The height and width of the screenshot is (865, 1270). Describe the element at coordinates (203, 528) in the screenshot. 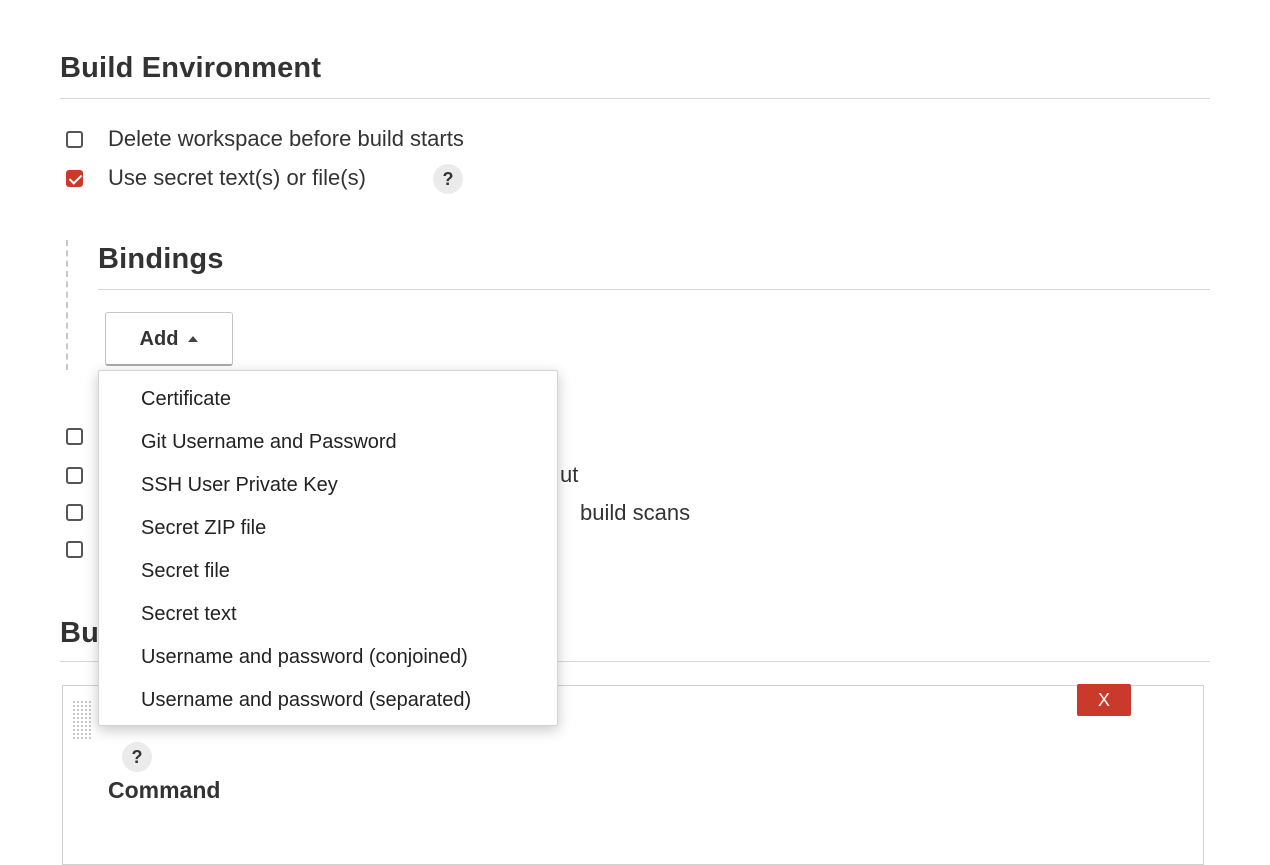

I see `menu-item-secret-zip-file: Secret ZIP file` at that location.